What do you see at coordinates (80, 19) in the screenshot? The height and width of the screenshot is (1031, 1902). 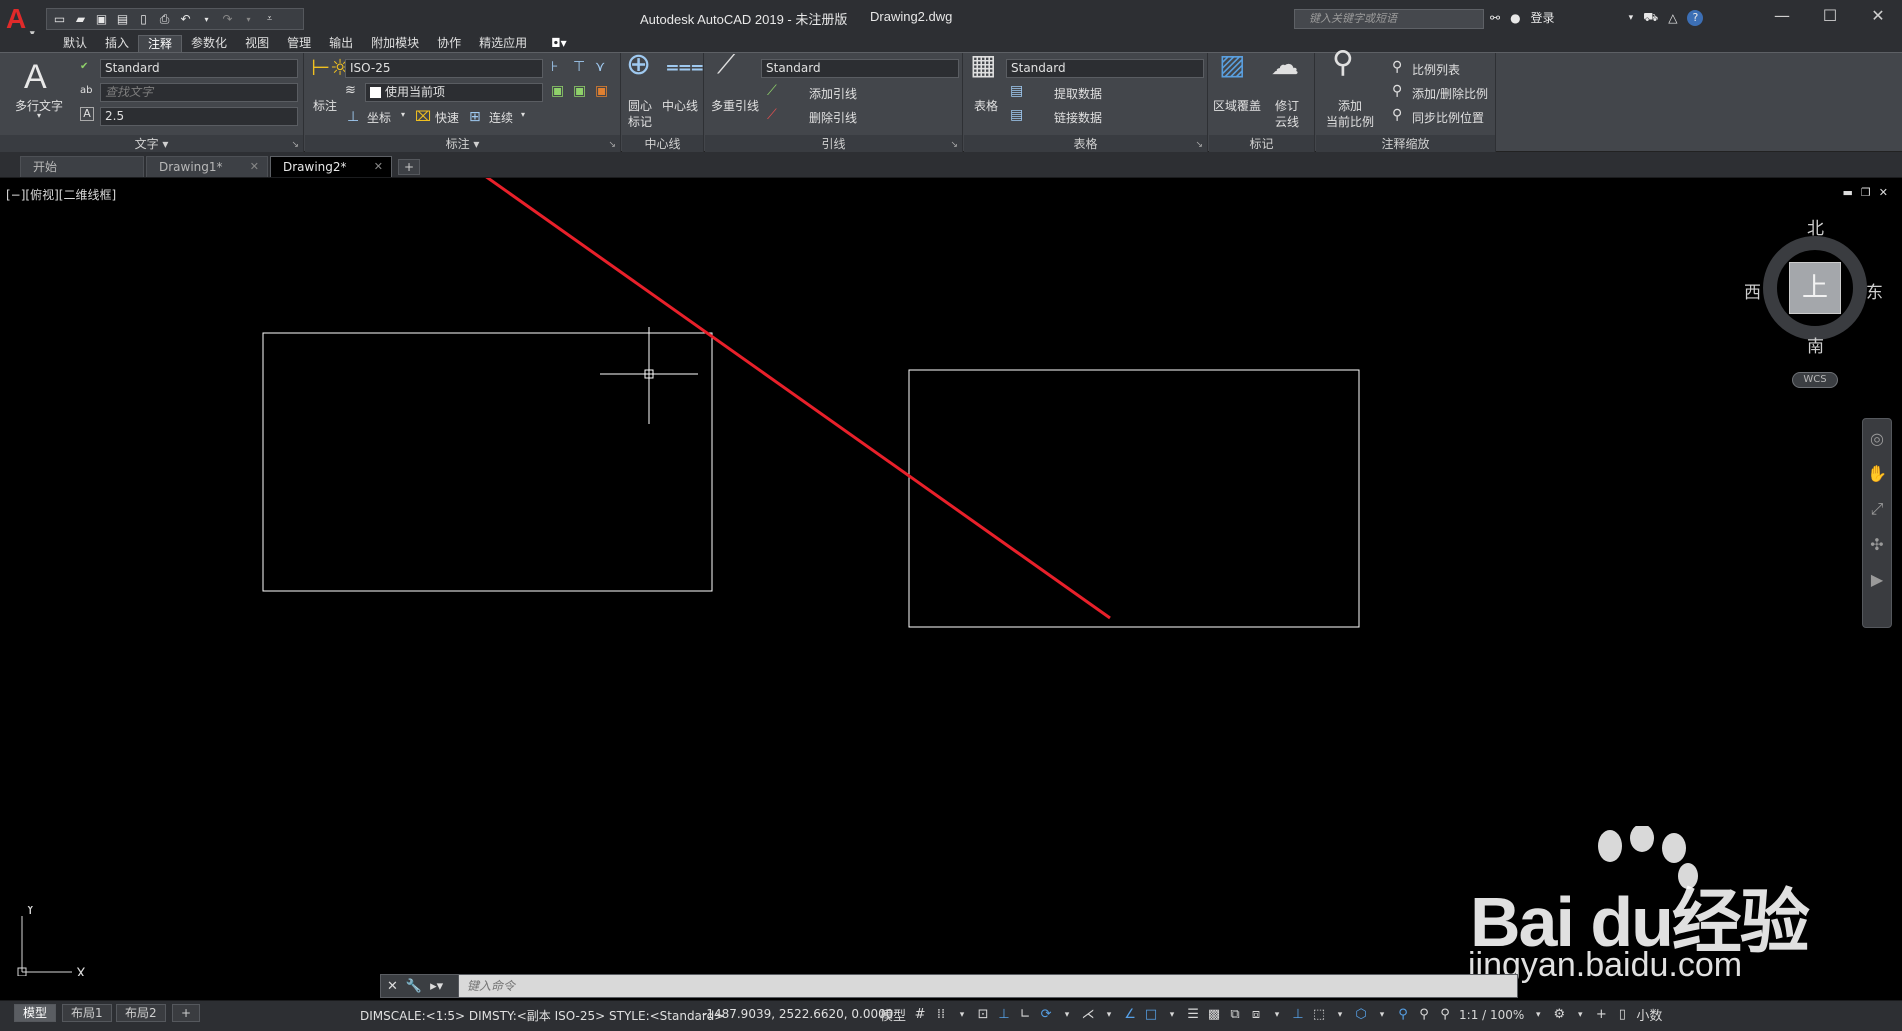 I see `open-icon: ▰` at bounding box center [80, 19].